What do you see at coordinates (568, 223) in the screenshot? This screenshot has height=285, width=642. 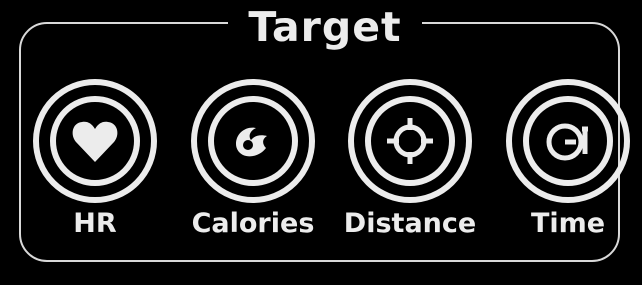 I see `target-label: Time` at bounding box center [568, 223].